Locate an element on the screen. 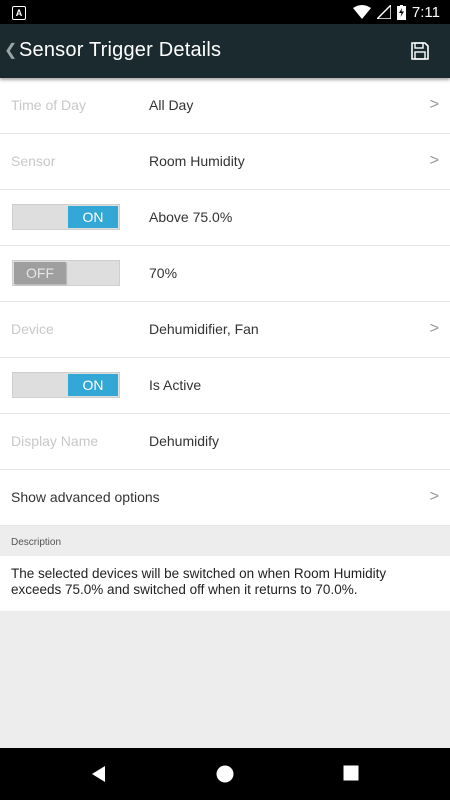 The image size is (450, 800). page-title: Sensor Trigger Details is located at coordinates (120, 50).